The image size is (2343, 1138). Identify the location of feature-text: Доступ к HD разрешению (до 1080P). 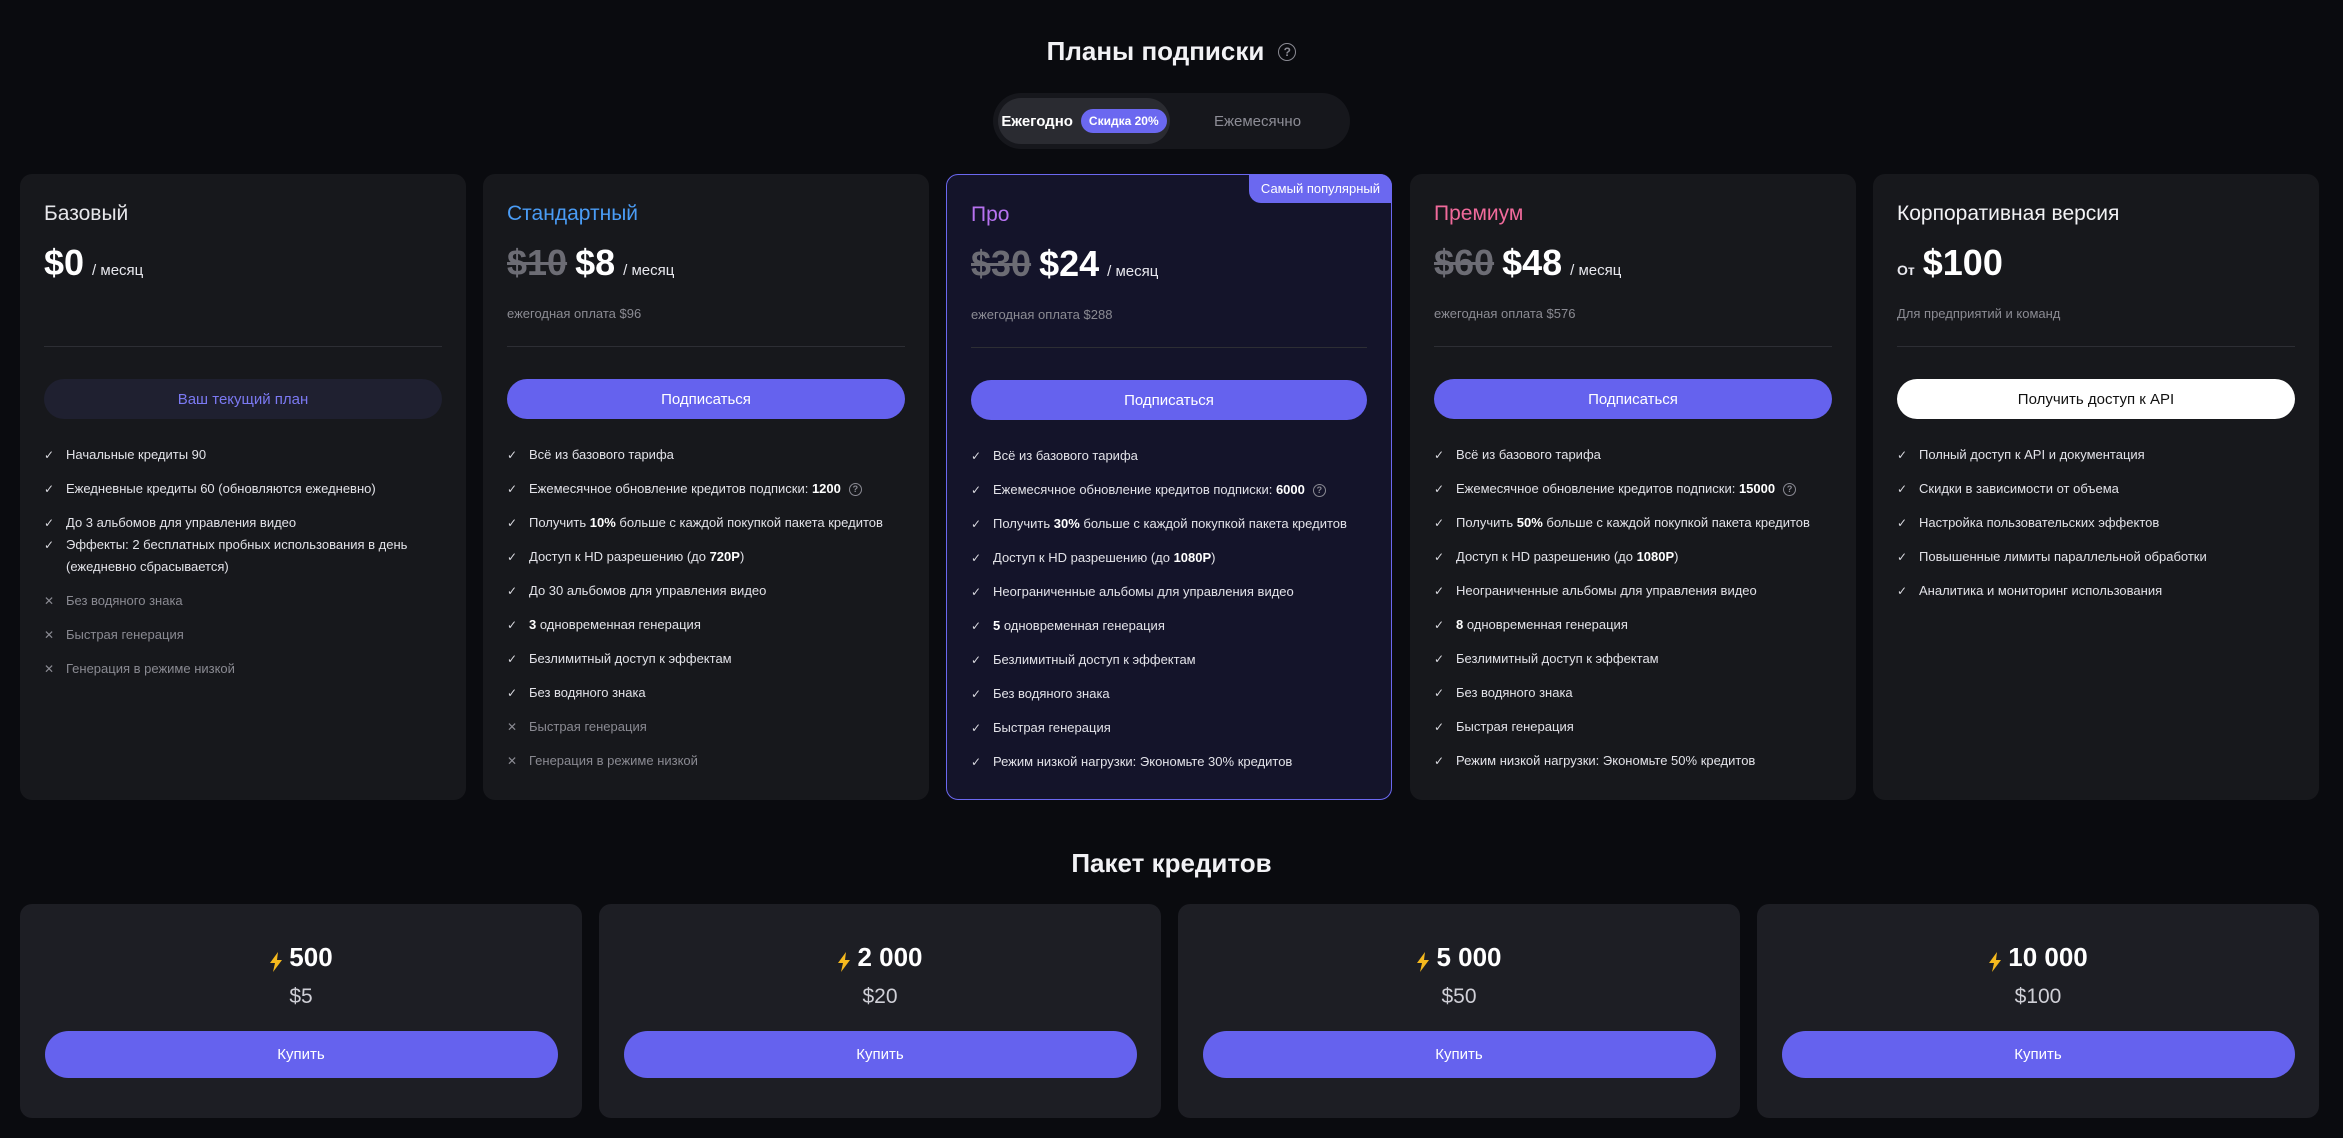
(1104, 558).